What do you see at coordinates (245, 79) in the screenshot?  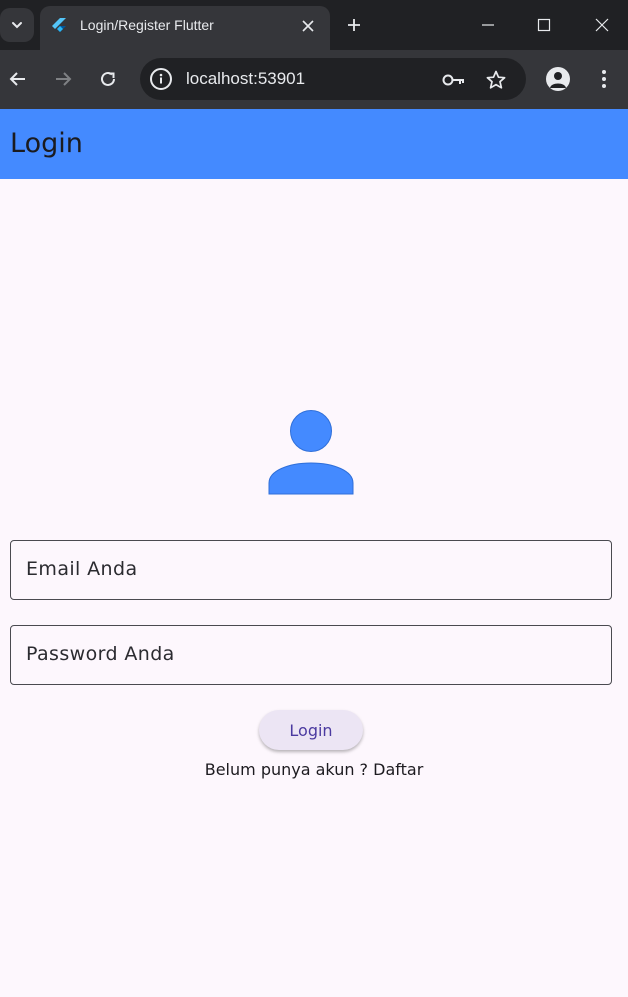 I see `url-text: localhost:53901` at bounding box center [245, 79].